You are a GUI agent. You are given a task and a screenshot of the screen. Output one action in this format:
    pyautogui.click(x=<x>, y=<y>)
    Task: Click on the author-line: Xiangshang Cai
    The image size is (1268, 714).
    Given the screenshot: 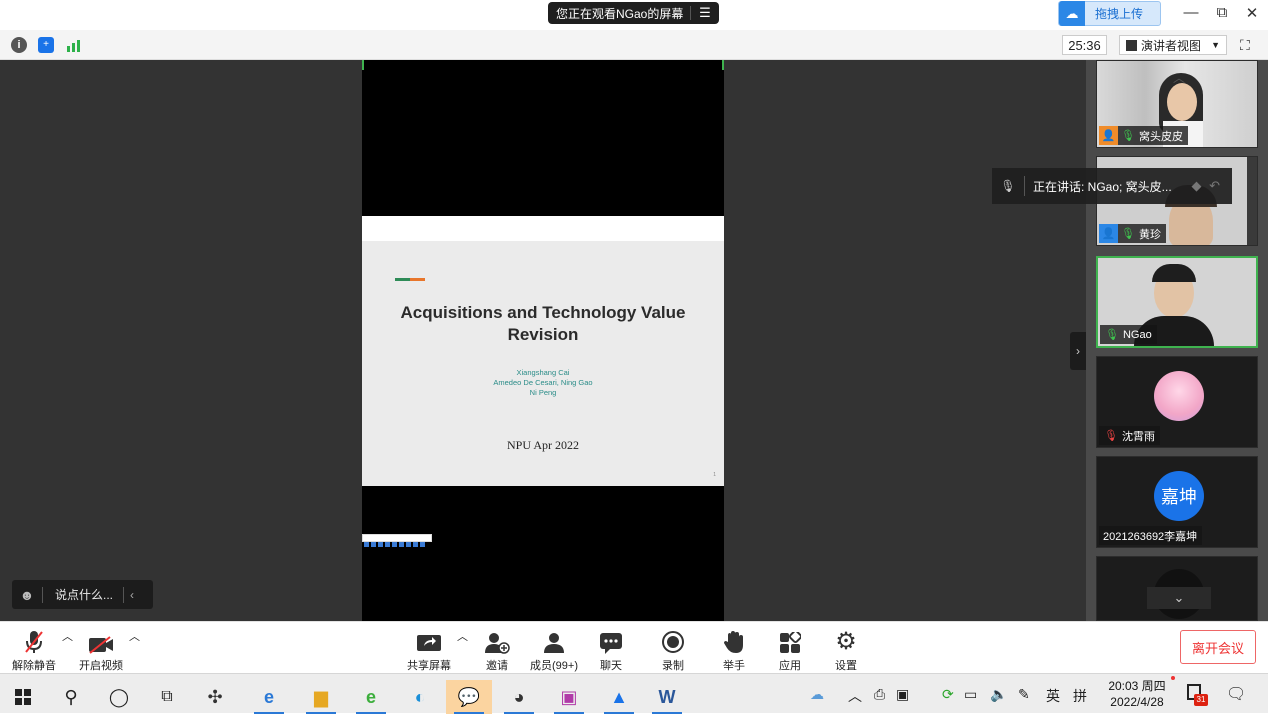 What is the action you would take?
    pyautogui.click(x=543, y=372)
    